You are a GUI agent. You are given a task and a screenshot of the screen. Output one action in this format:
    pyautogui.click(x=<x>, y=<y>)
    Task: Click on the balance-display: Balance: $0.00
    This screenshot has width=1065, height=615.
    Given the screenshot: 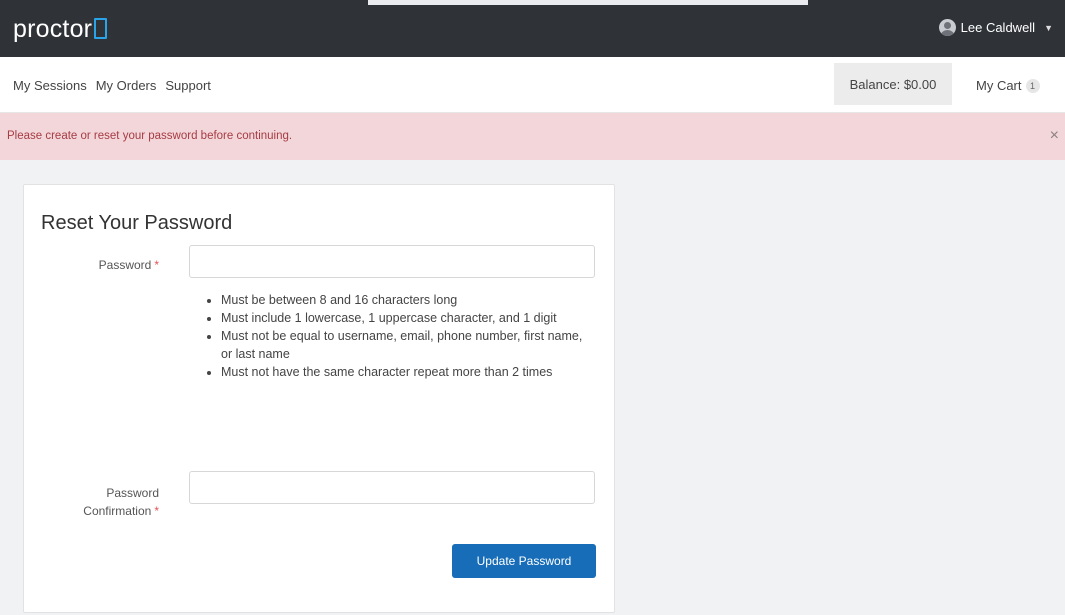 What is the action you would take?
    pyautogui.click(x=893, y=84)
    